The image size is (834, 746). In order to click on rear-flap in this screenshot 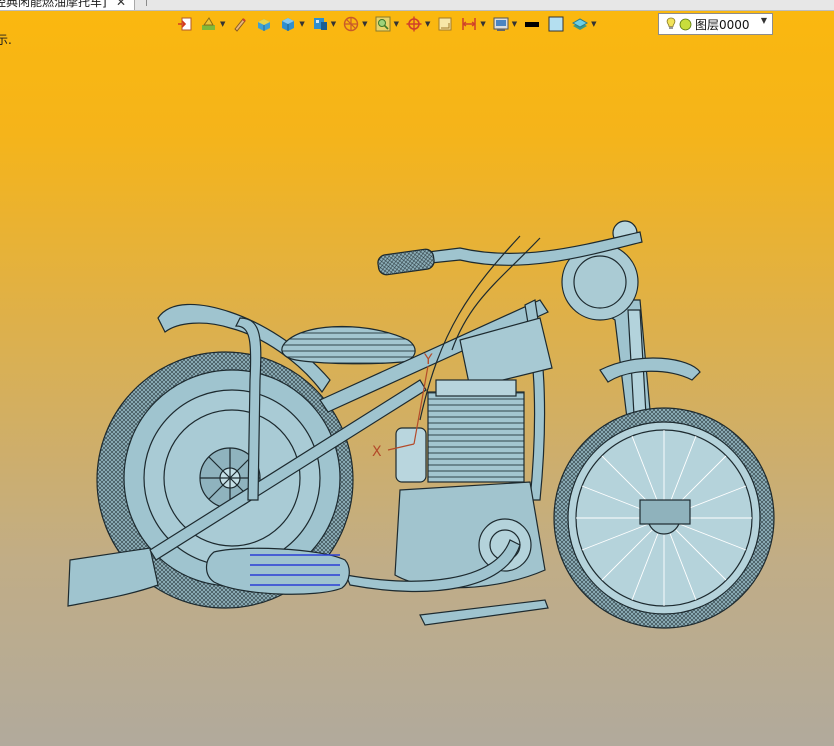, I will do `click(113, 577)`.